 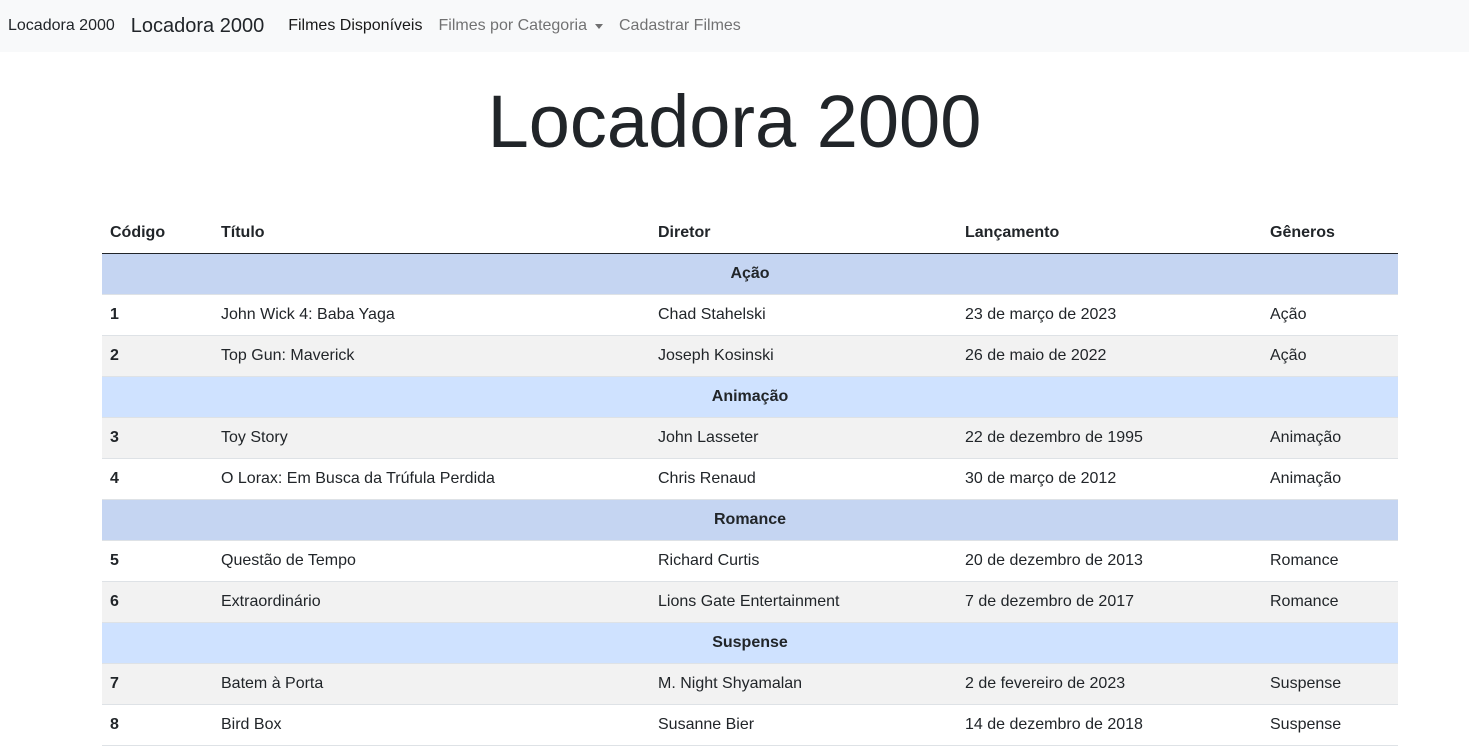 I want to click on cell-title: O Lorax: Em Busca da Trúfula Perdida, so click(x=431, y=479).